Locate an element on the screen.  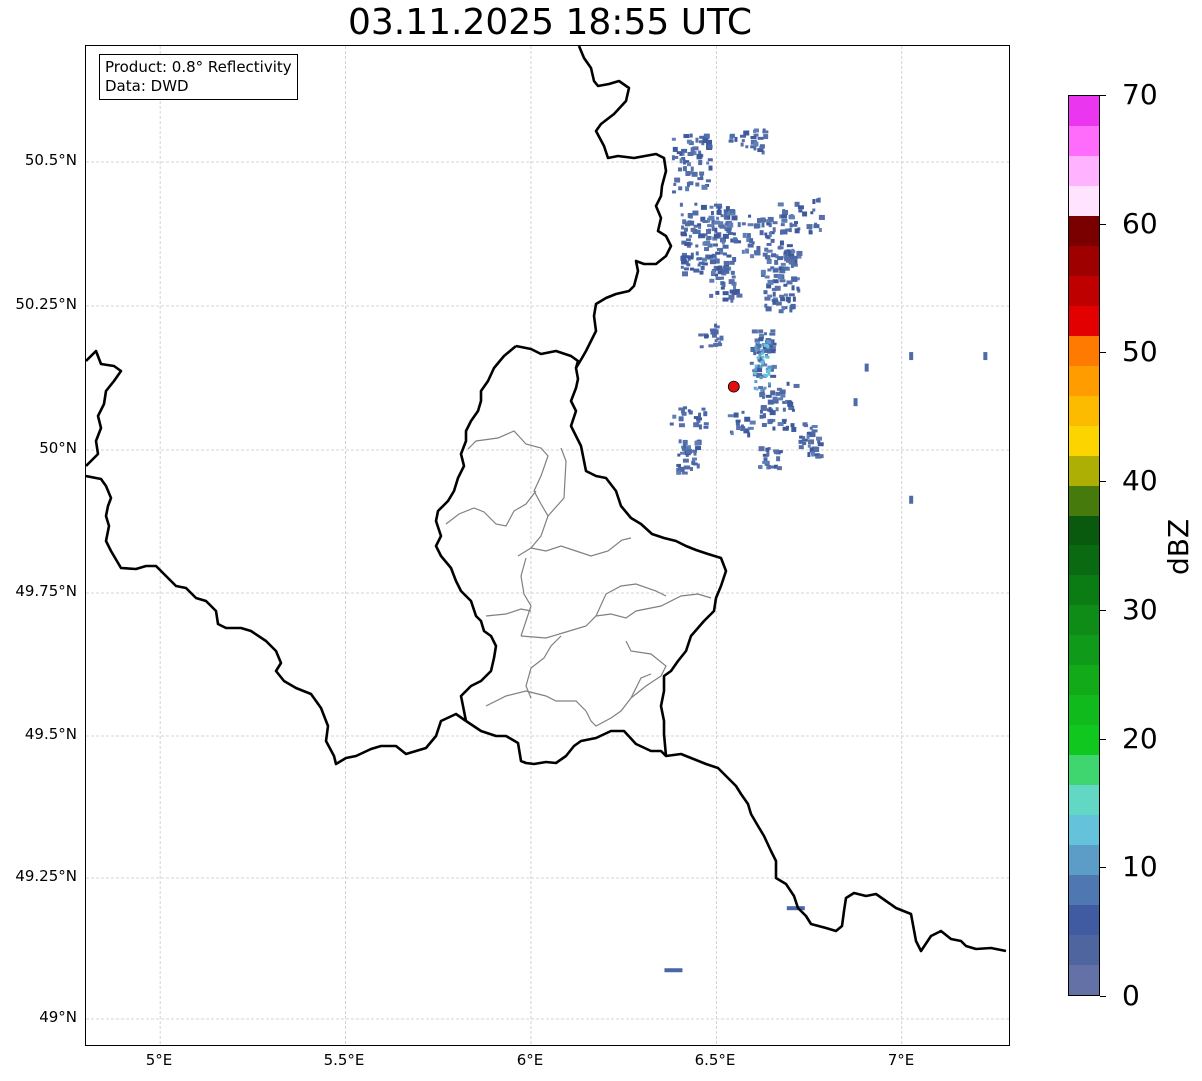
lat-tick-label: 50.5°N is located at coordinates (50, 160).